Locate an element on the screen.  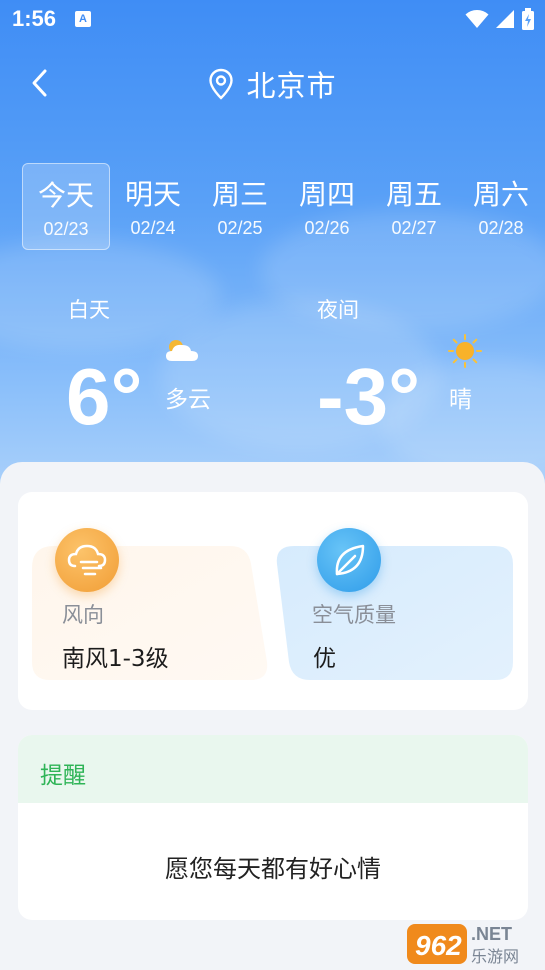
wind-label: 风向 is located at coordinates (83, 615).